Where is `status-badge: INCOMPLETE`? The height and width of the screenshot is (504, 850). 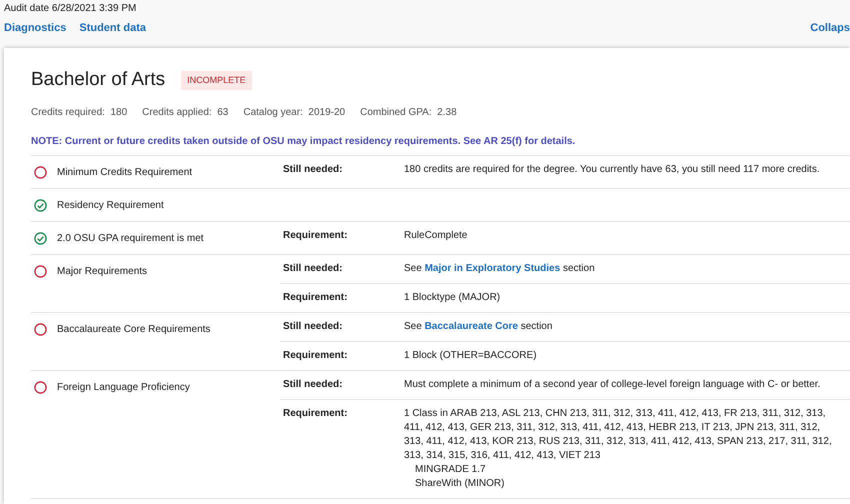
status-badge: INCOMPLETE is located at coordinates (216, 80).